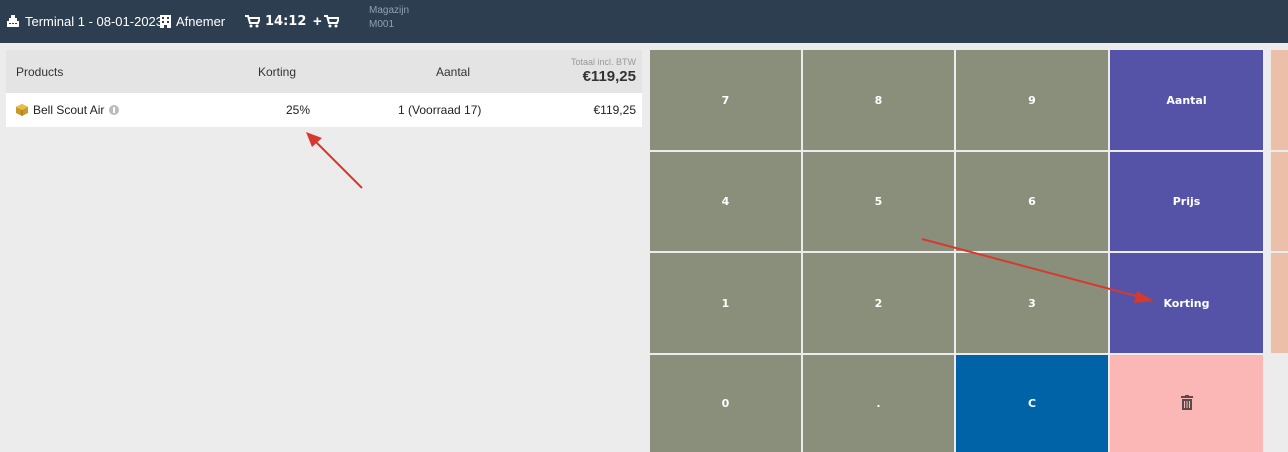 This screenshot has width=1288, height=452. What do you see at coordinates (94, 21) in the screenshot?
I see `terminal-label: Terminal 1 - 08-01-2023` at bounding box center [94, 21].